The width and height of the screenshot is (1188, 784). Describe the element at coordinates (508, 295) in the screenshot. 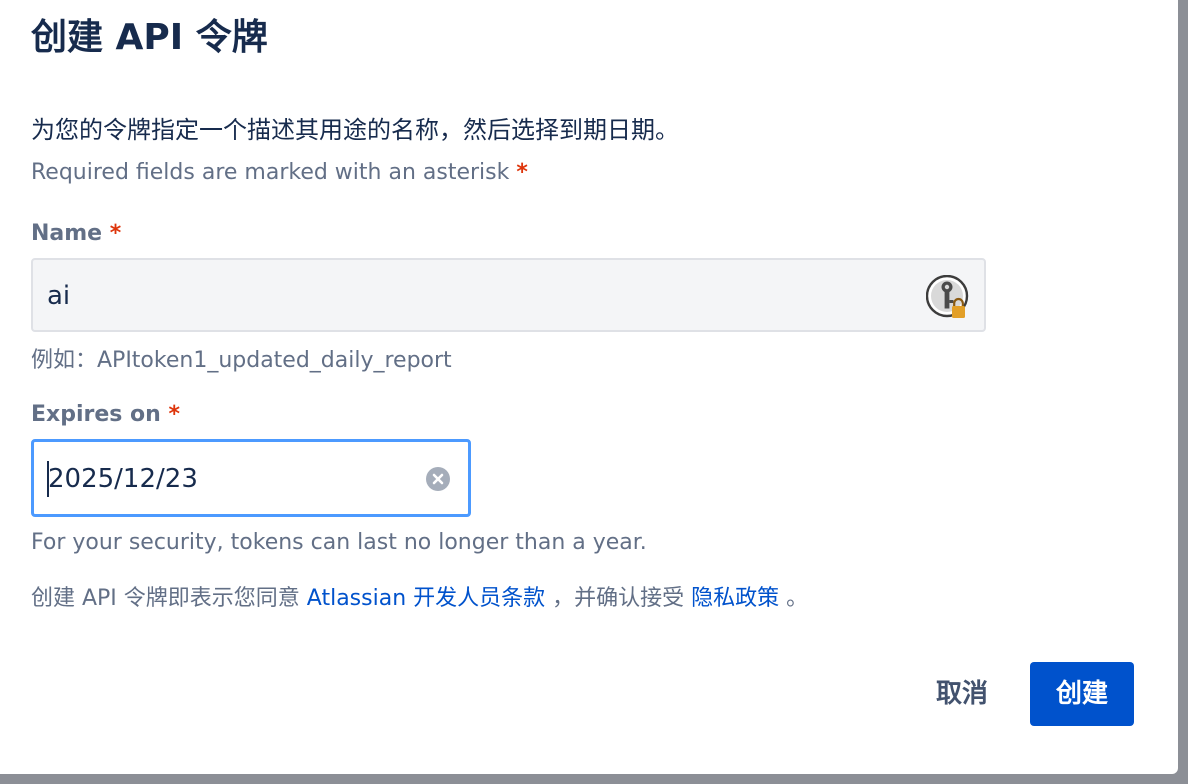

I see `name-input: ai` at that location.